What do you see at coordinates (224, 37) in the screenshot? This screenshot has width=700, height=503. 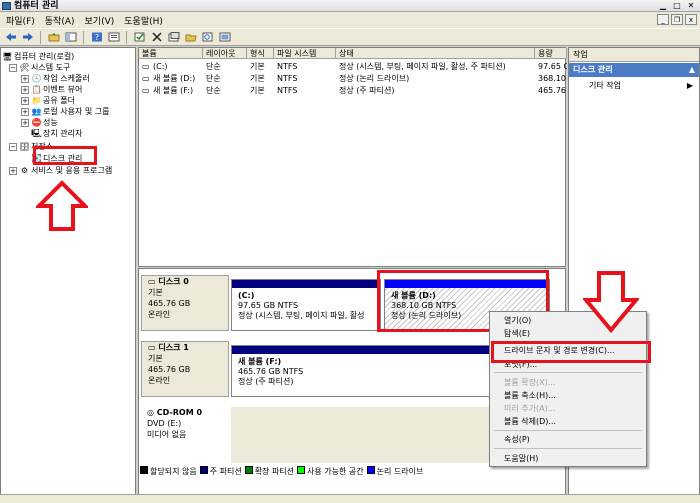 I see `export-icon` at bounding box center [224, 37].